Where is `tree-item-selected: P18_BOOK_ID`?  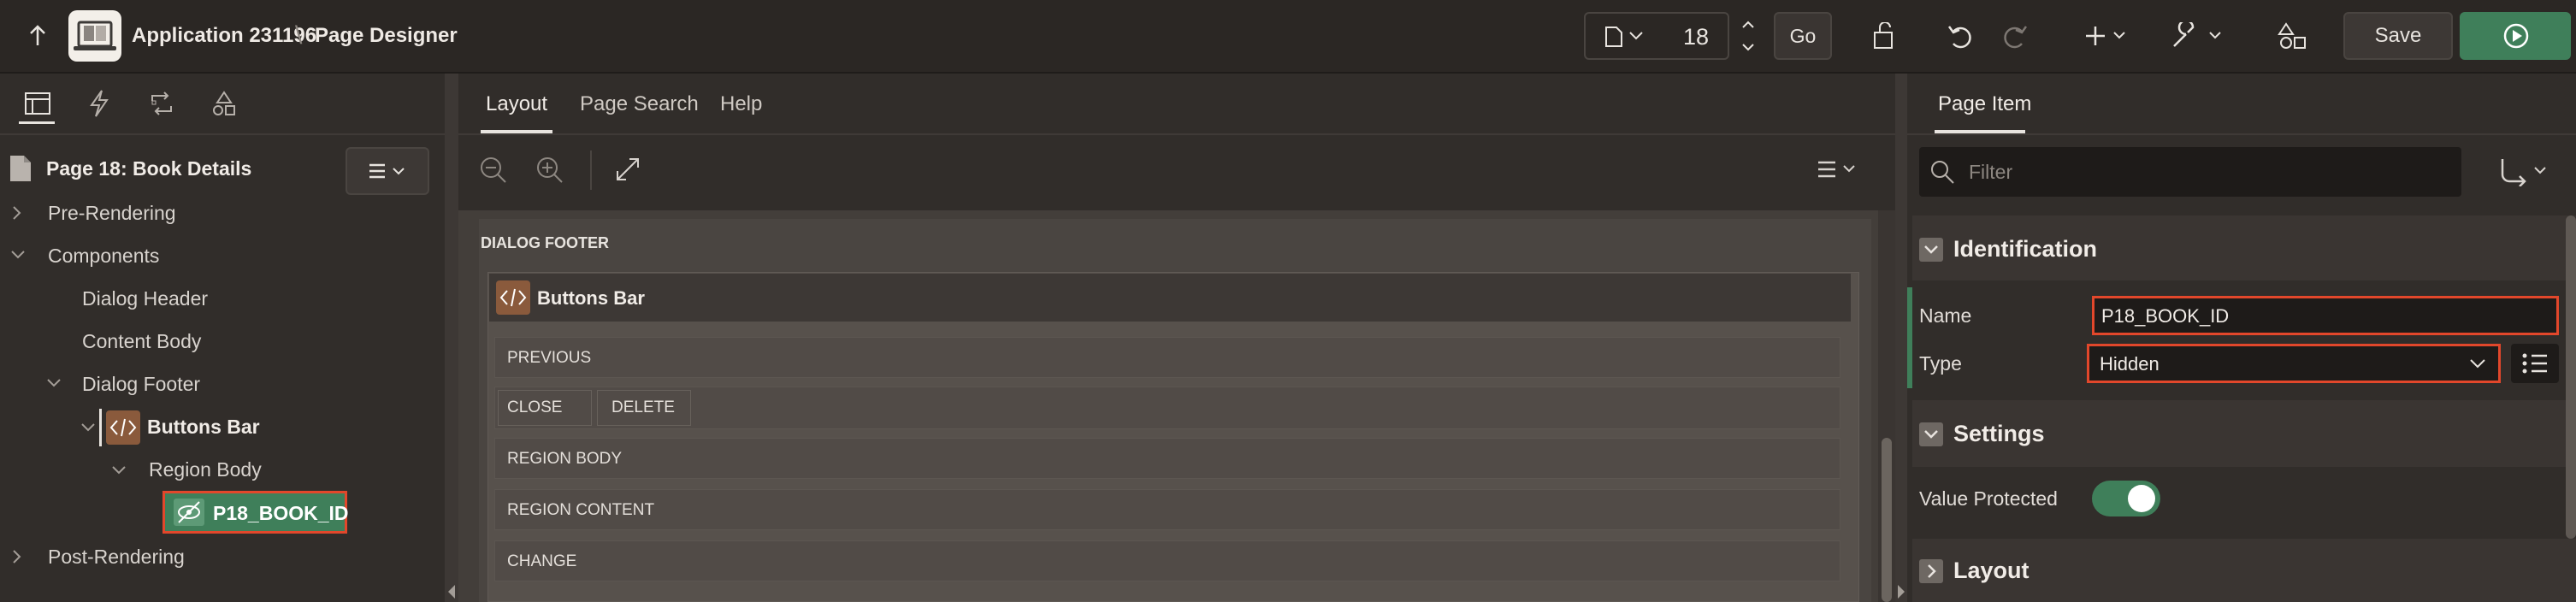
tree-item-selected: P18_BOOK_ID is located at coordinates (255, 512).